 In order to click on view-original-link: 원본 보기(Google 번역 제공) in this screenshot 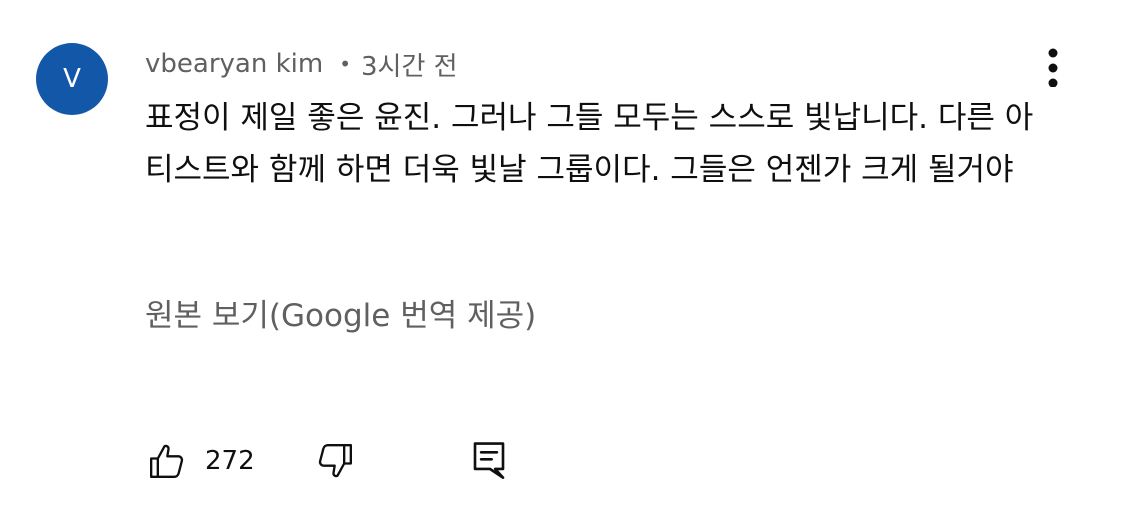, I will do `click(340, 316)`.